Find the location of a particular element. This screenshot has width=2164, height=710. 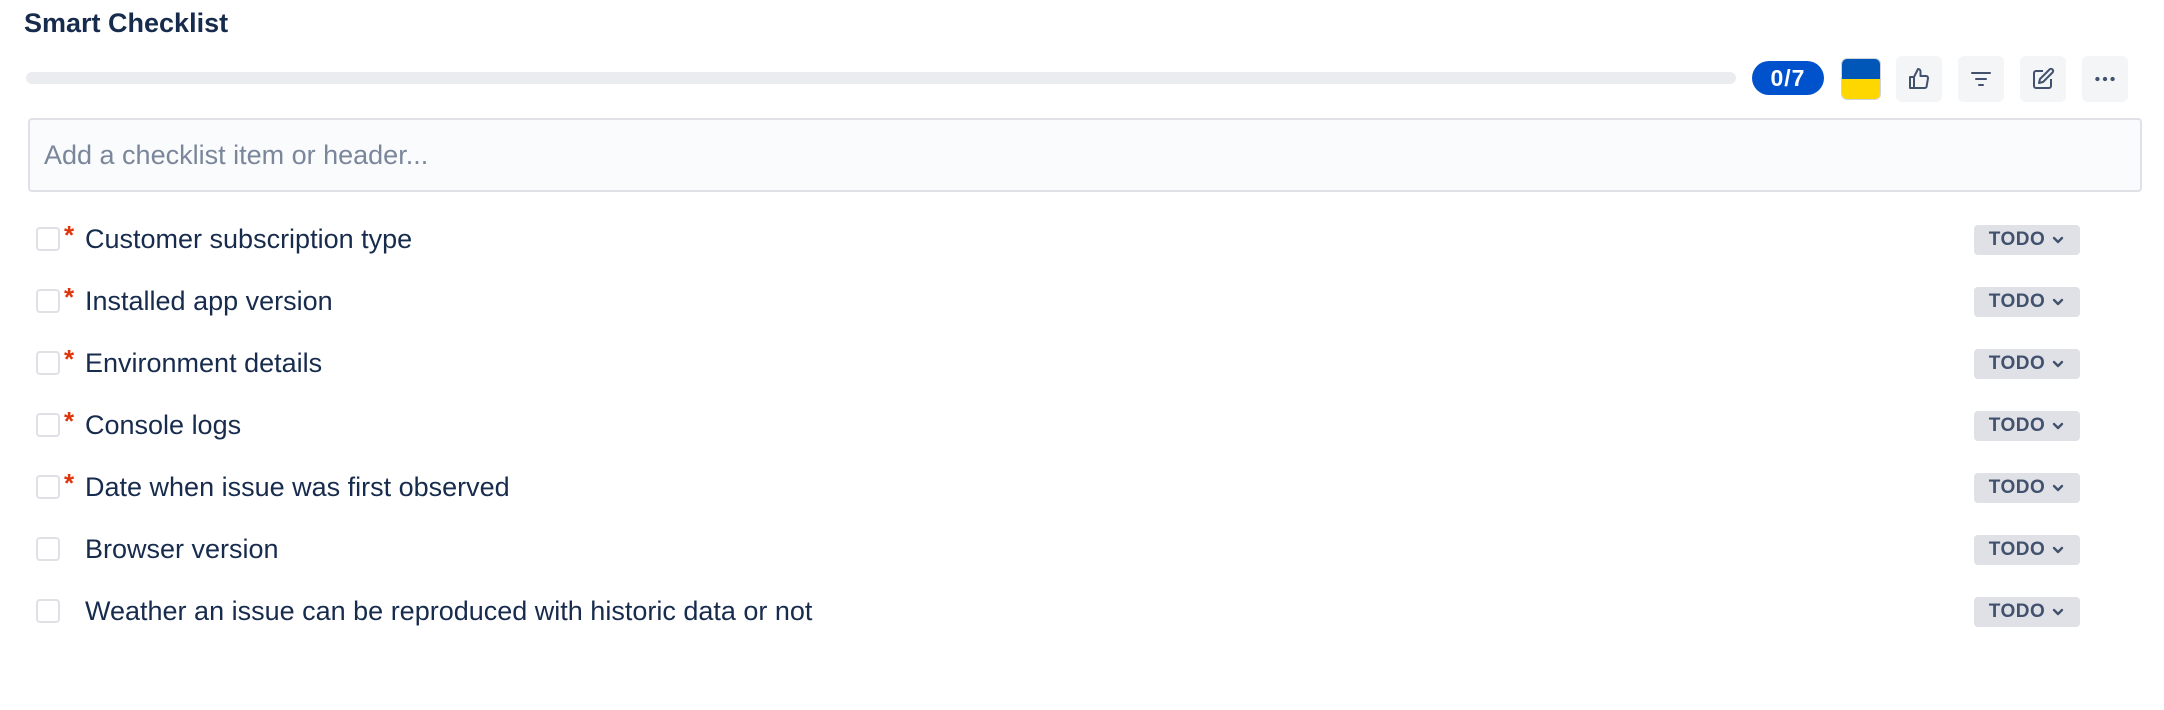

thumbs-up-button is located at coordinates (1919, 79).